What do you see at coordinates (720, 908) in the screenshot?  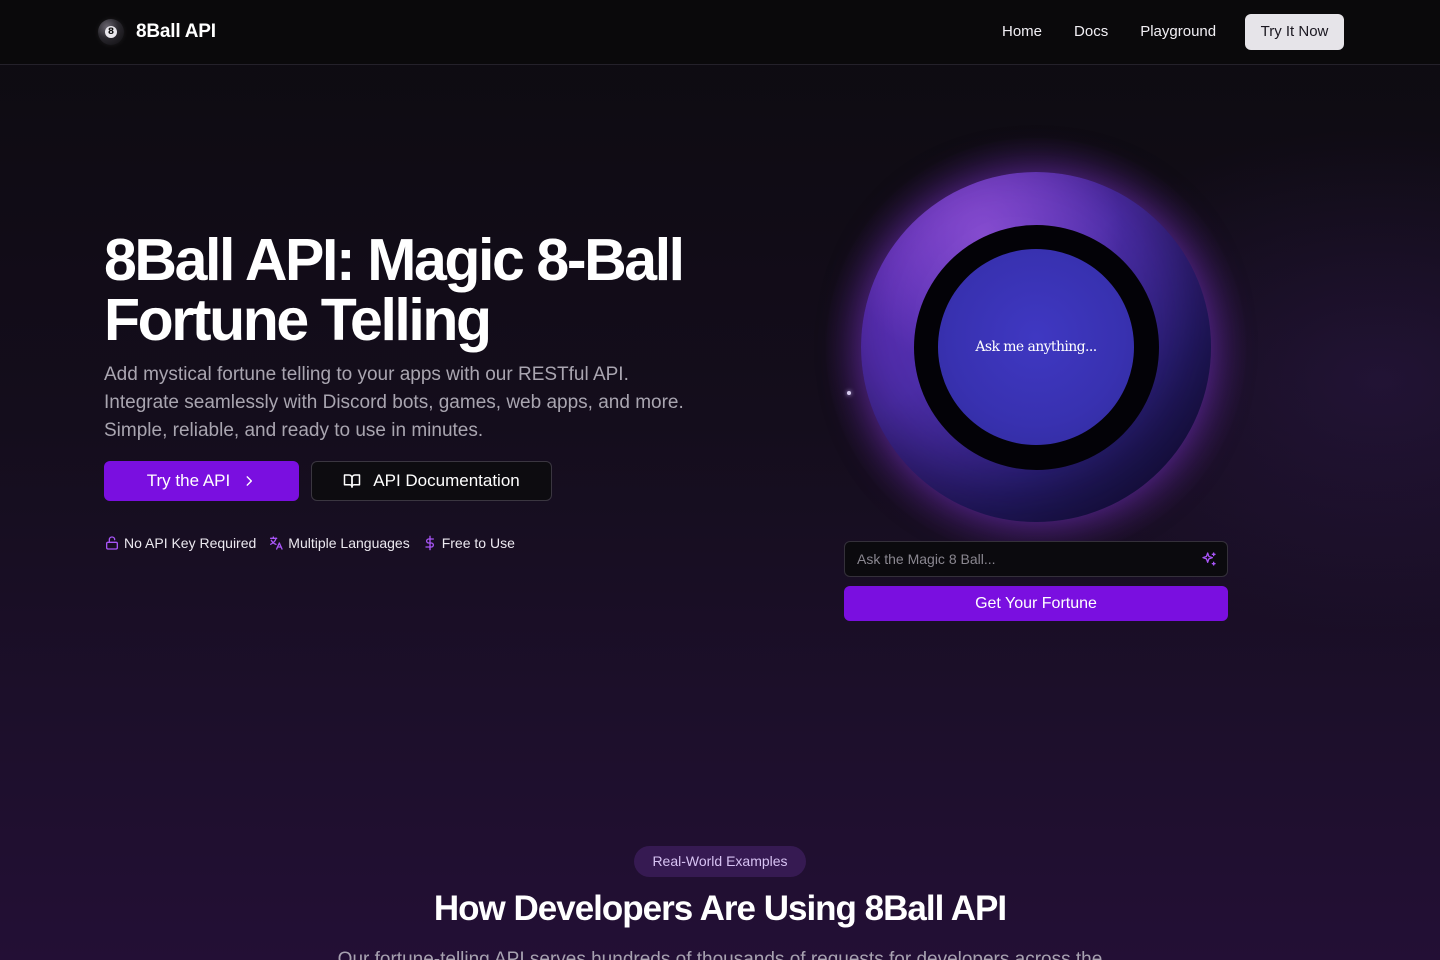 I see `examples-section-title: How Developers Are Using 8Ball API` at bounding box center [720, 908].